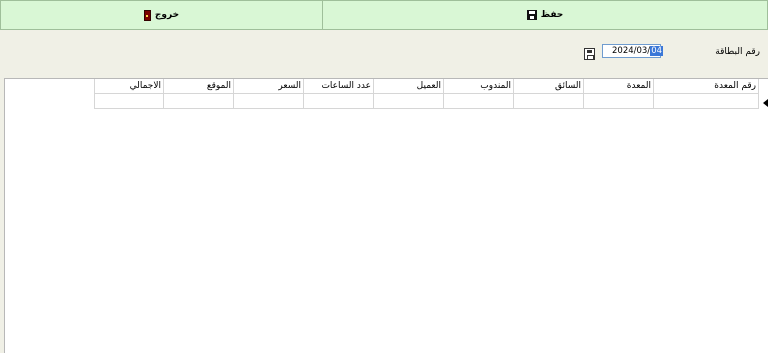 The image size is (768, 353). I want to click on date-selected-part: 04, so click(657, 51).